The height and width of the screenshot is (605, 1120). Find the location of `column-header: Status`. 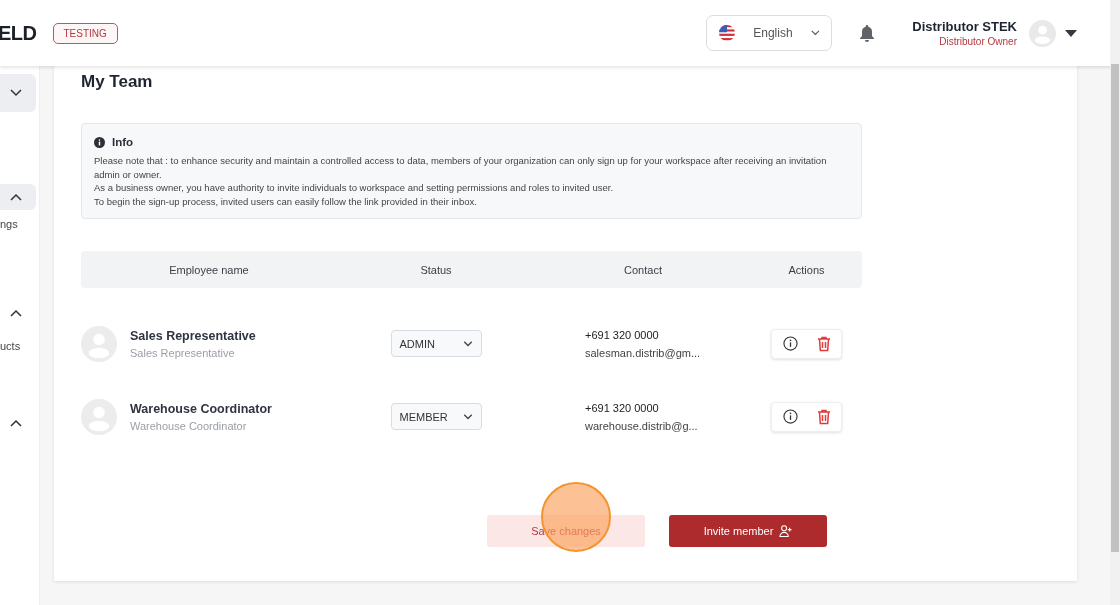

column-header: Status is located at coordinates (436, 269).